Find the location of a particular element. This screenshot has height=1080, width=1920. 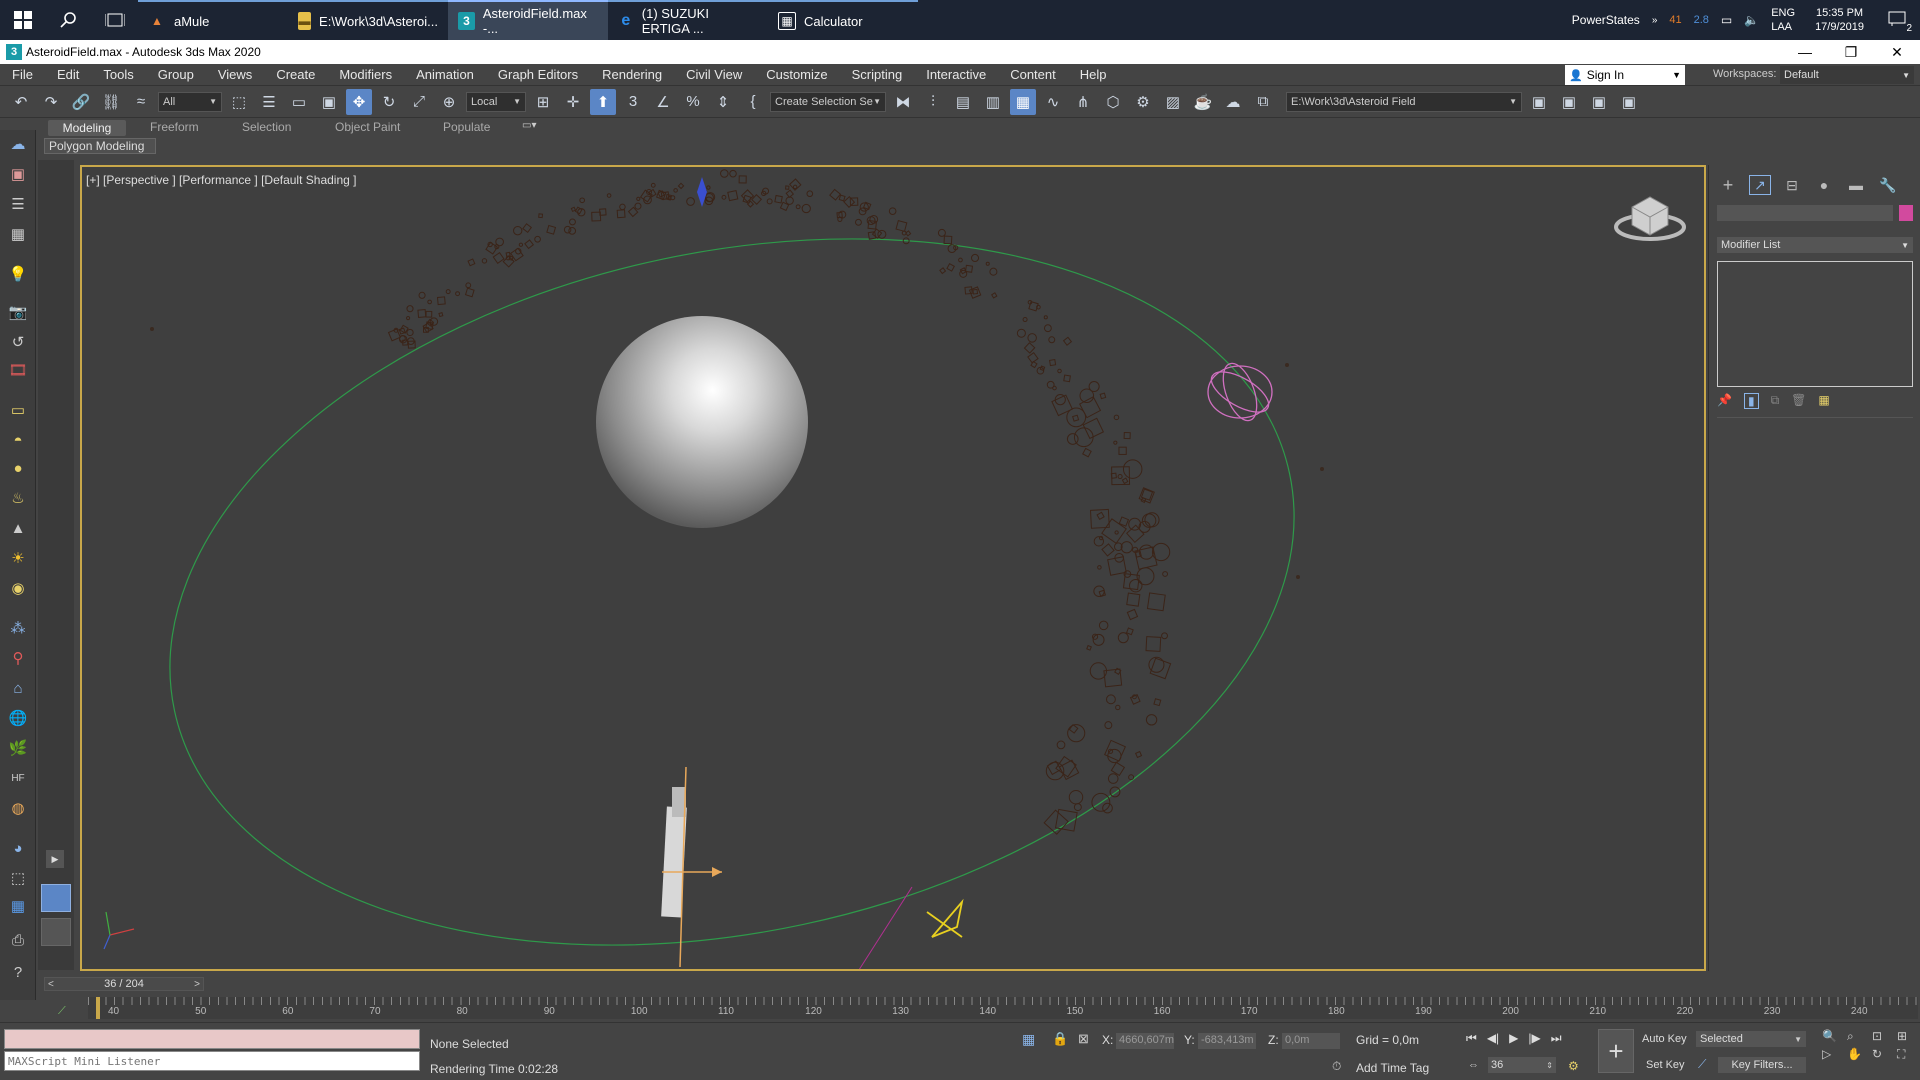

display-tab-icon: ▬ is located at coordinates (1856, 185).